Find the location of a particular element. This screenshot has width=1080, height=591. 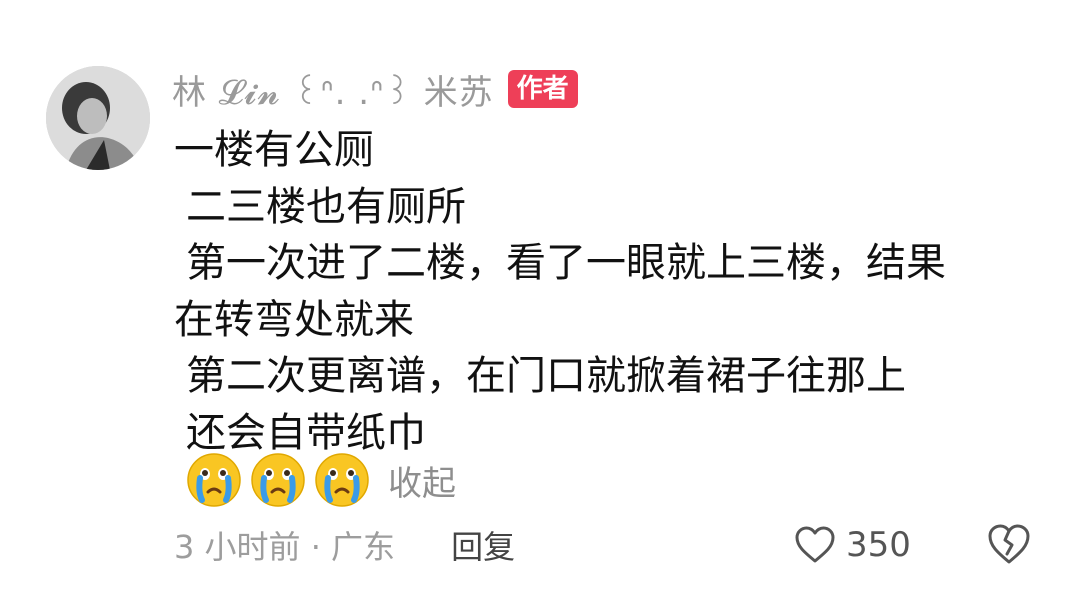

like-button: 350 is located at coordinates (852, 545).